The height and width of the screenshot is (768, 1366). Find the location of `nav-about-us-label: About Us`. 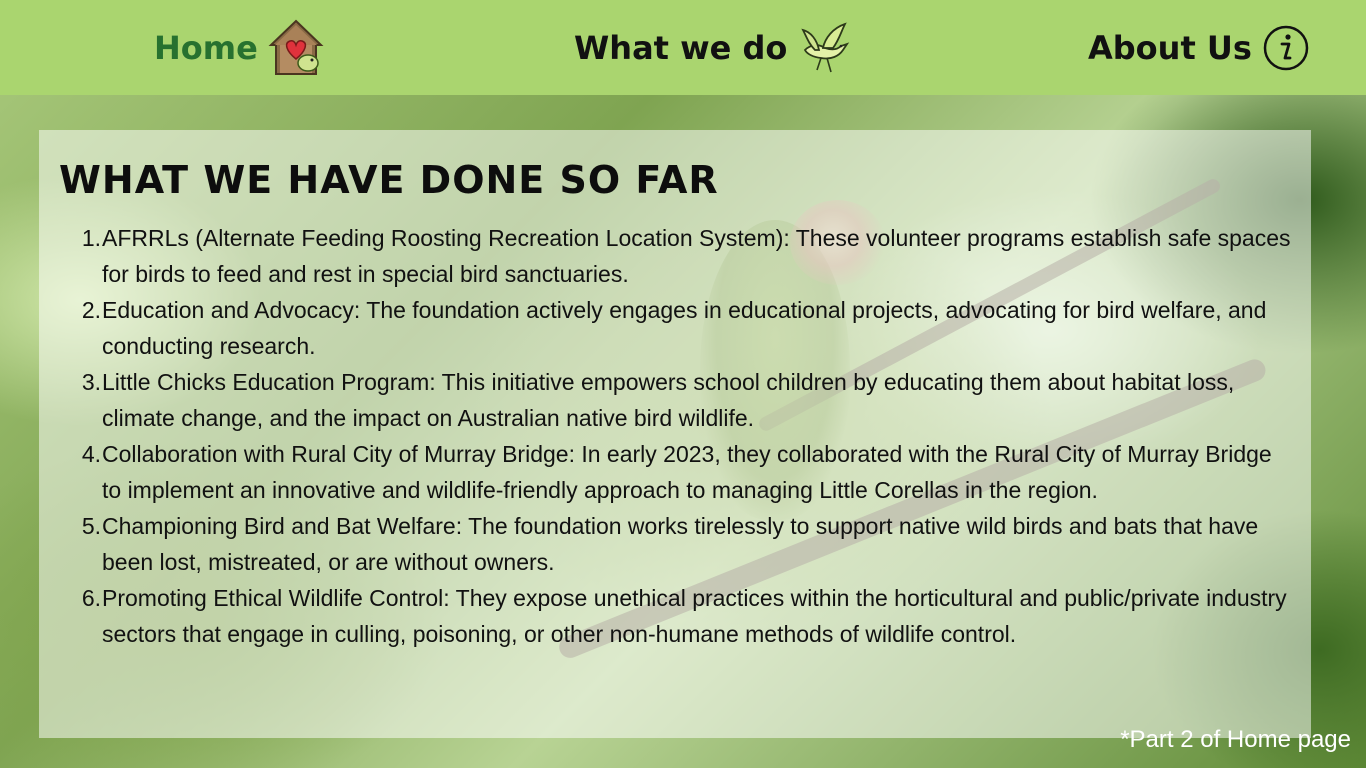

nav-about-us-label: About Us is located at coordinates (1170, 48).